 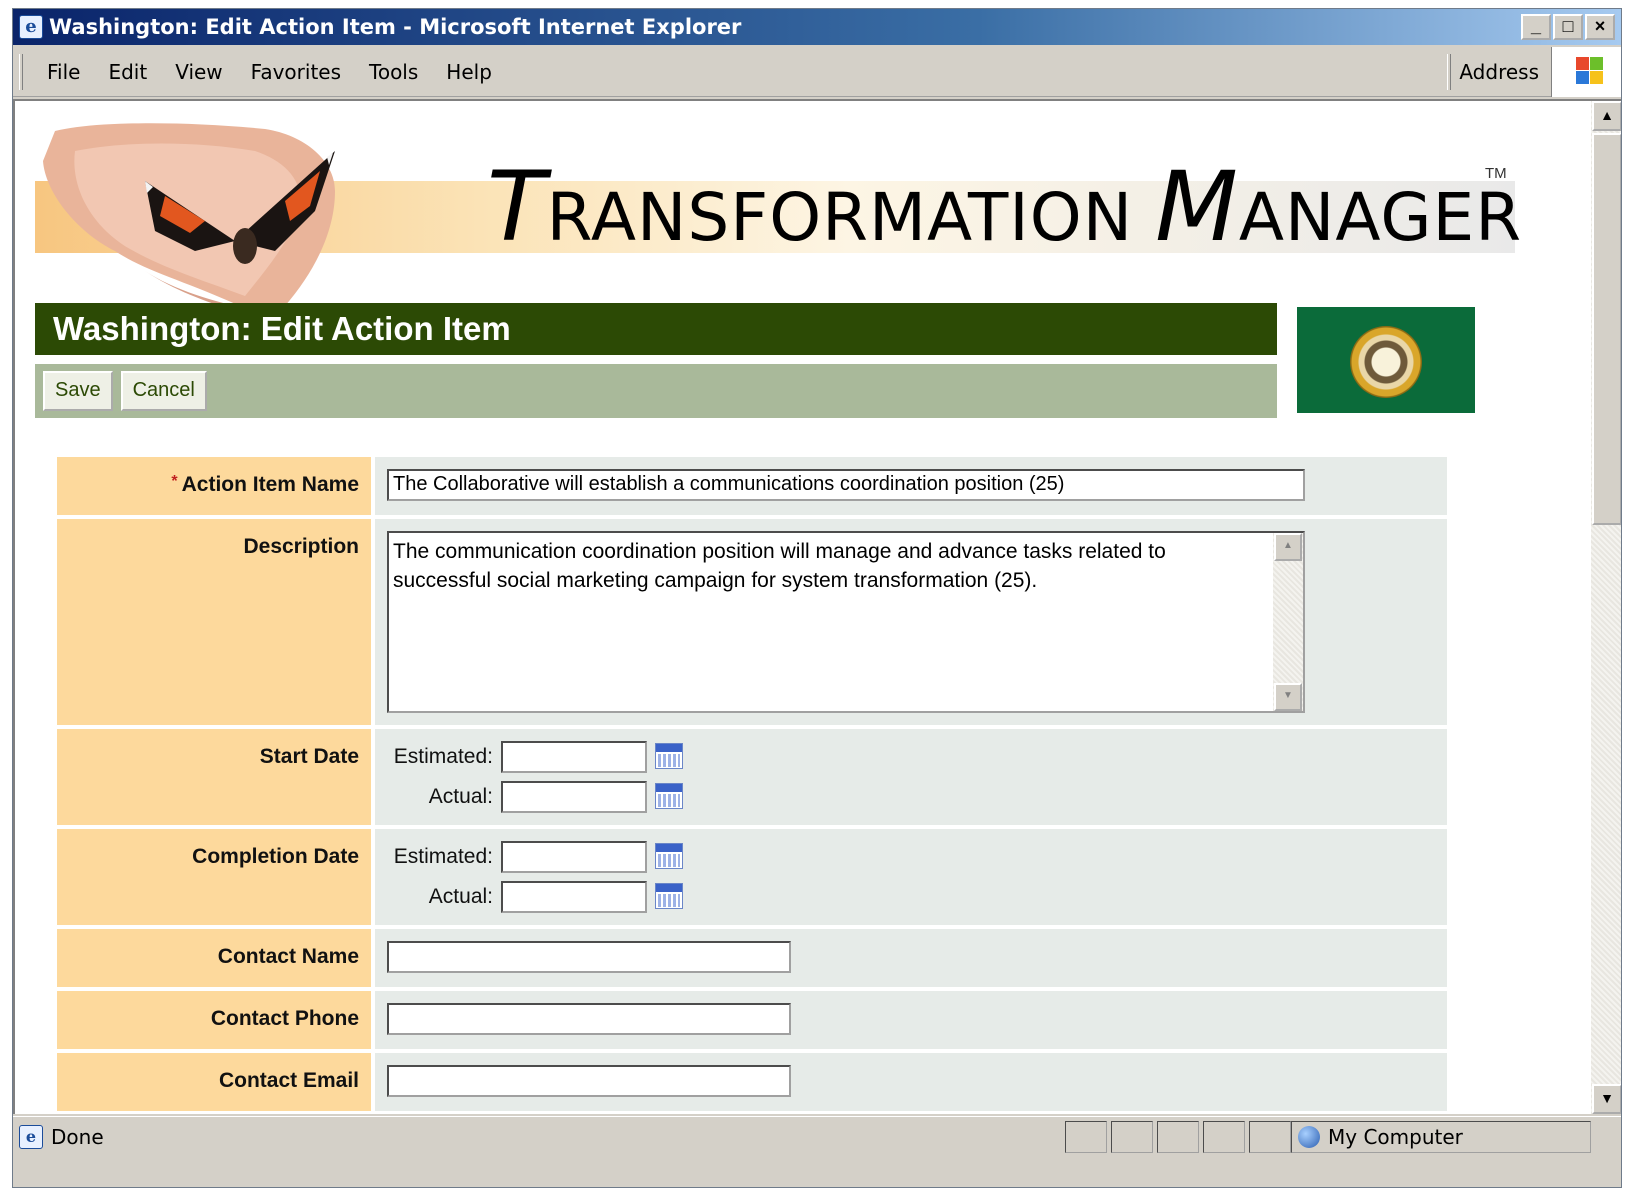 What do you see at coordinates (21, 71) in the screenshot?
I see `menu-grip` at bounding box center [21, 71].